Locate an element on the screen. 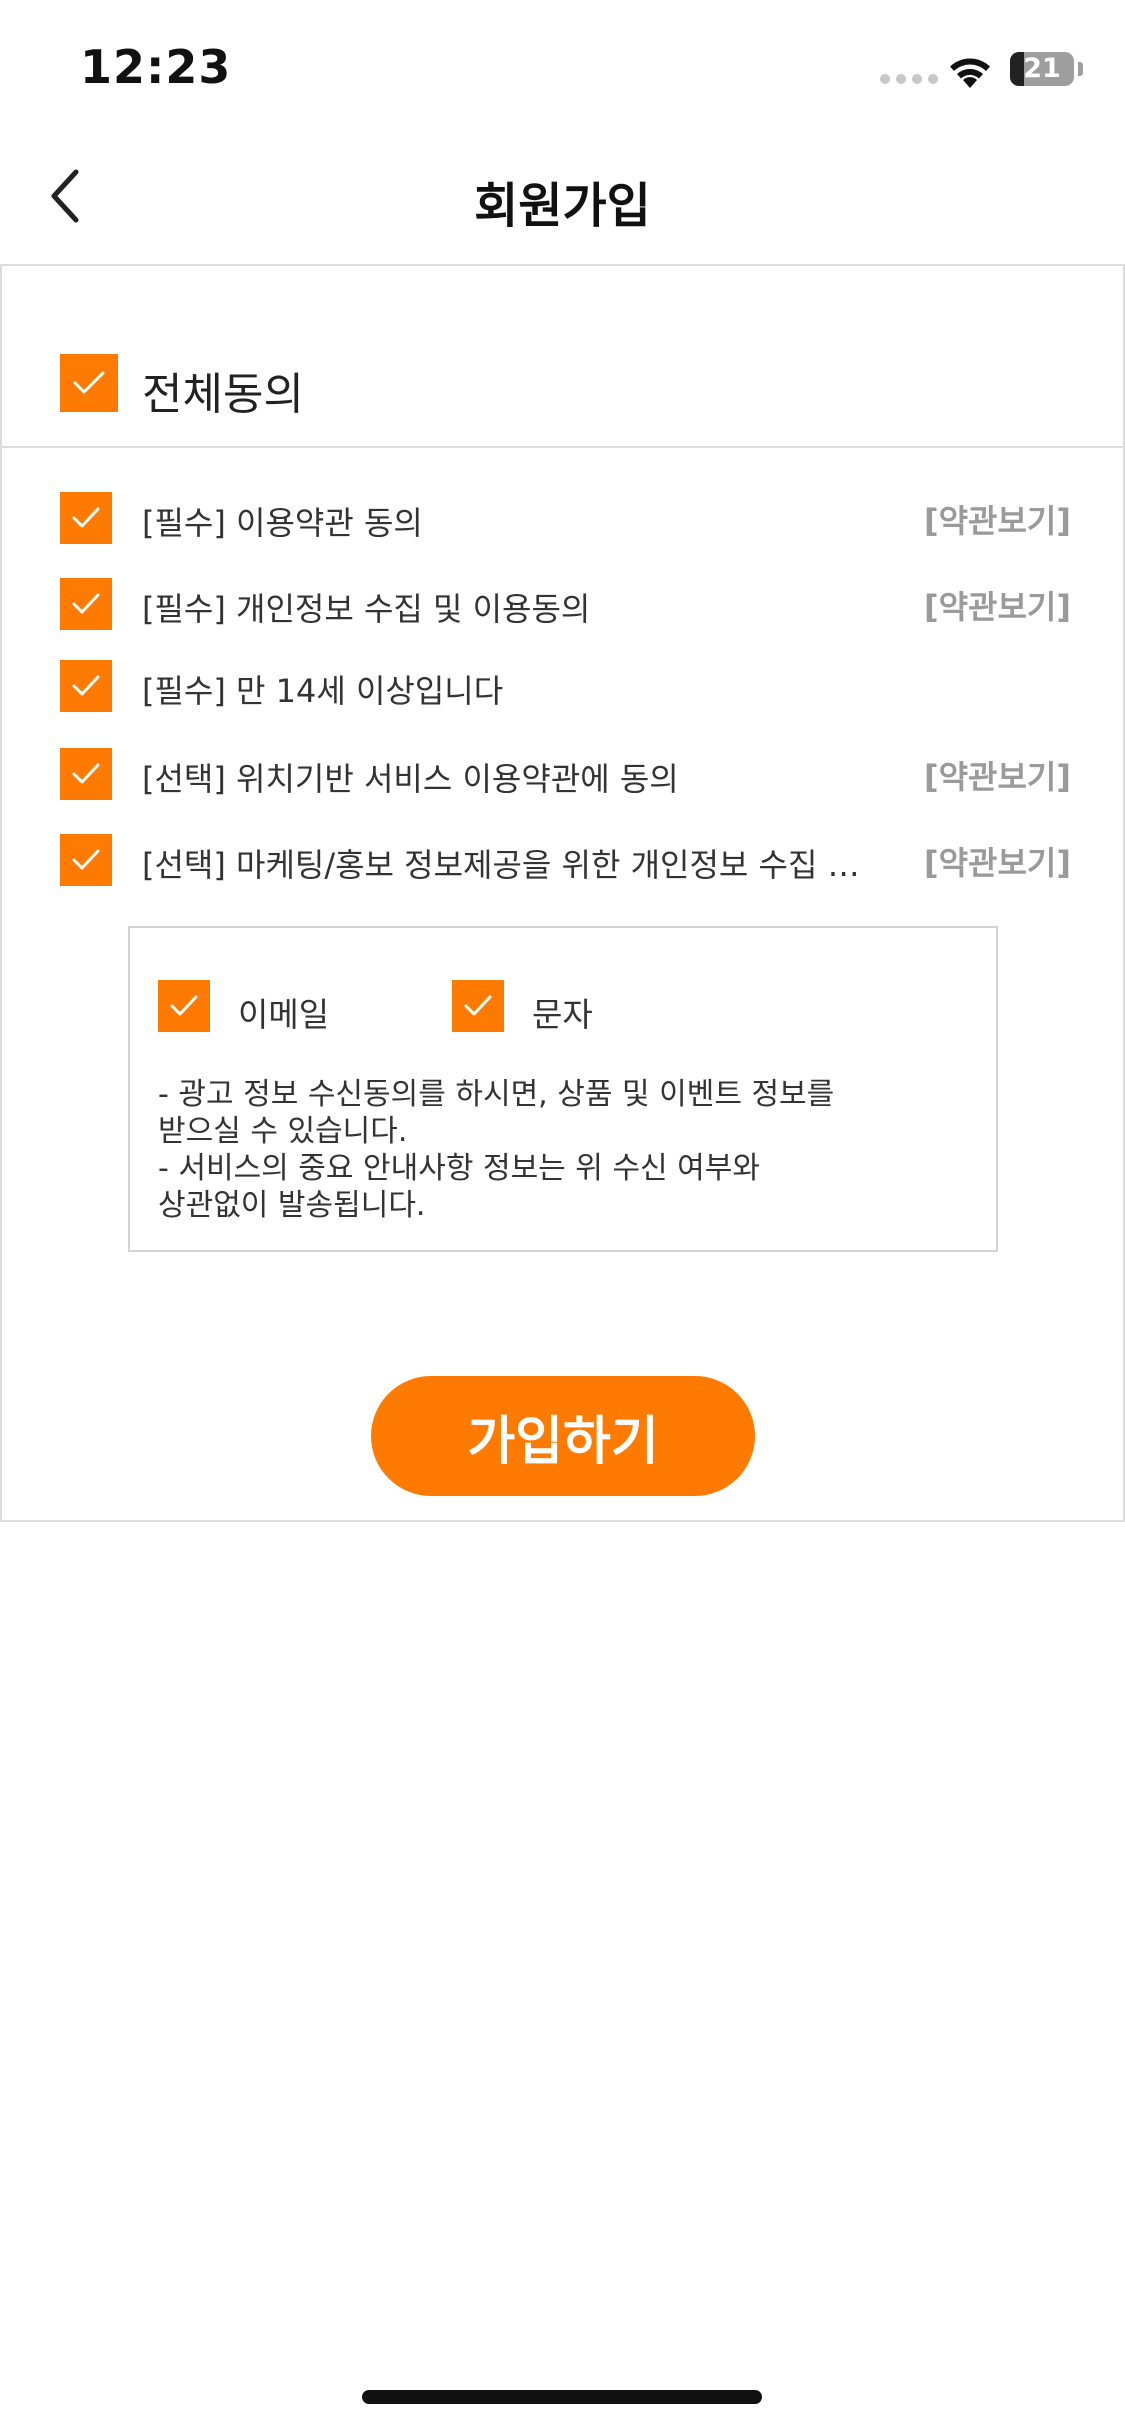  term-label: [선택] 마케팅/홍보 정보제공을 위한 개인정보 수집 및 이용동의 is located at coordinates (504, 865).